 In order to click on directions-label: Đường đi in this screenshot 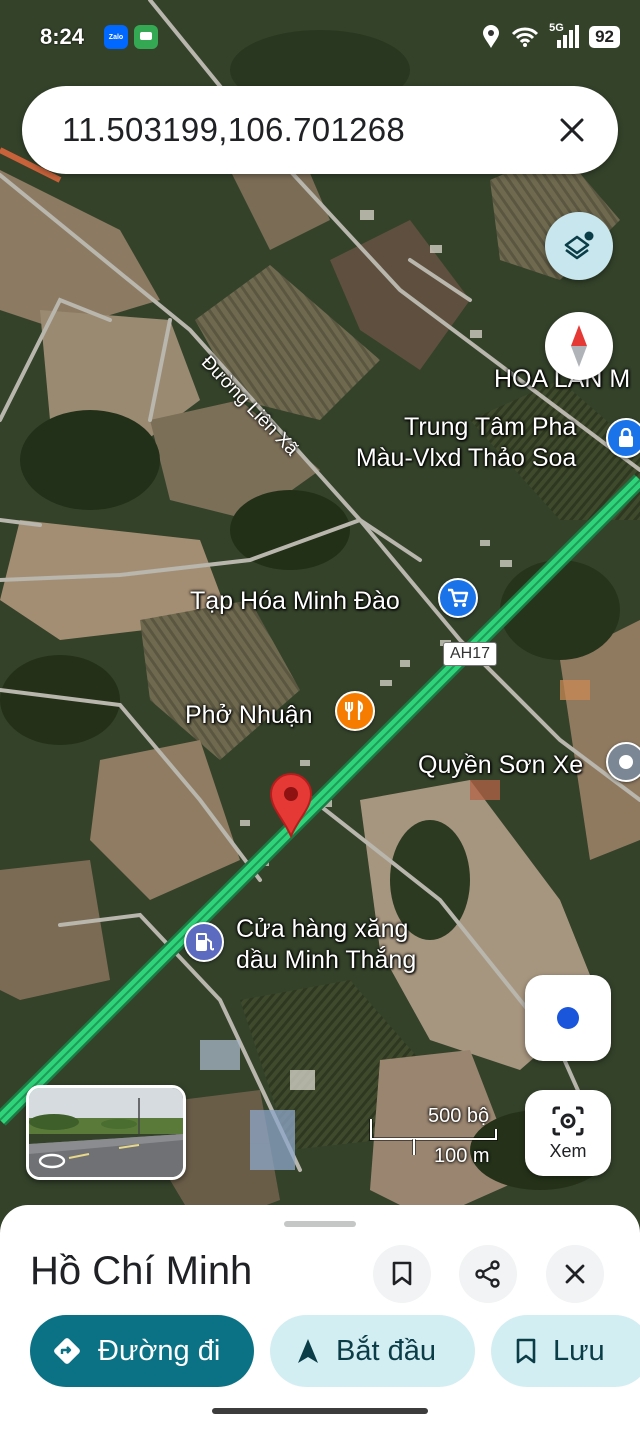, I will do `click(159, 1350)`.